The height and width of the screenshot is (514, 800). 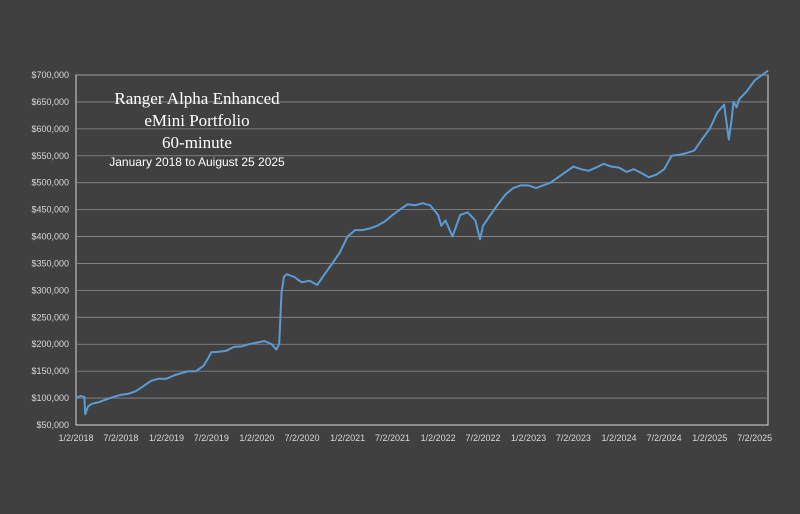 What do you see at coordinates (50, 129) in the screenshot?
I see `y-tick-label: $600,000` at bounding box center [50, 129].